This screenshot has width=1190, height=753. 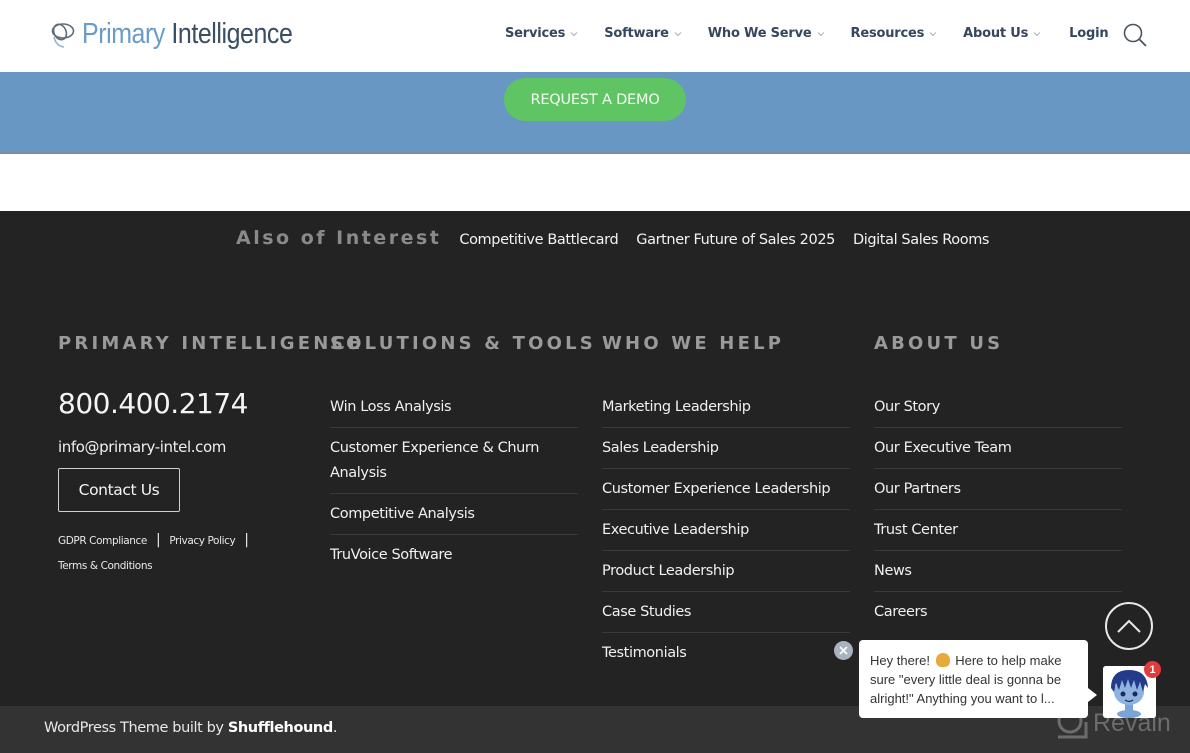 I want to click on cta-band: REQUEST A DEMO, so click(x=595, y=113).